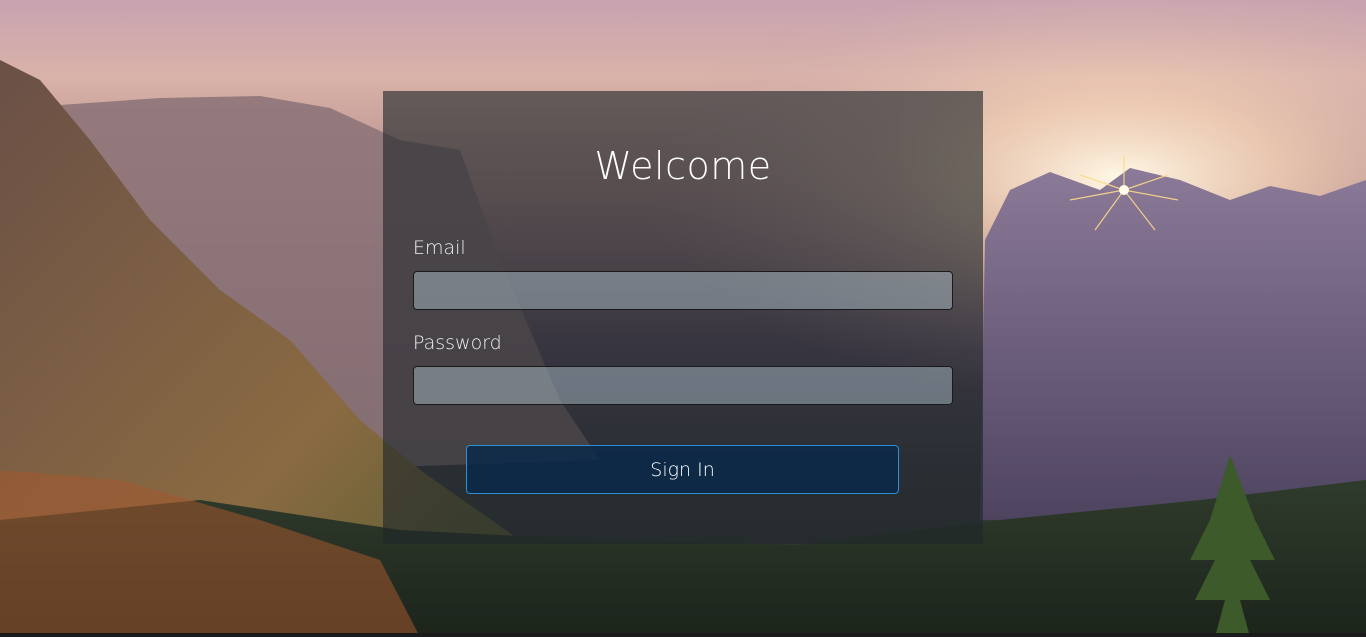 Image resolution: width=1366 pixels, height=637 pixels. Describe the element at coordinates (682, 469) in the screenshot. I see `sign-in-button: Sign In` at that location.